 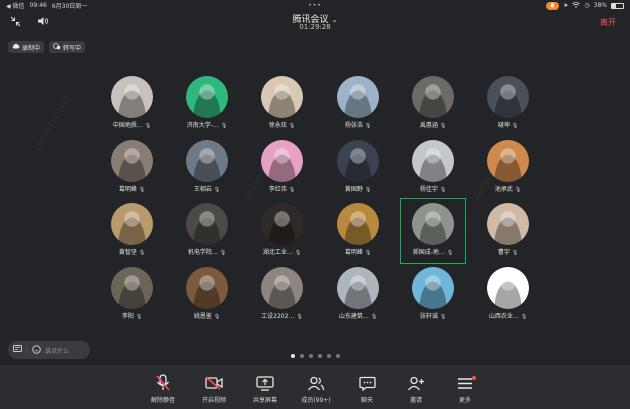 I want to click on participant-tile: 禹惠涵 🎙, so click(x=433, y=104).